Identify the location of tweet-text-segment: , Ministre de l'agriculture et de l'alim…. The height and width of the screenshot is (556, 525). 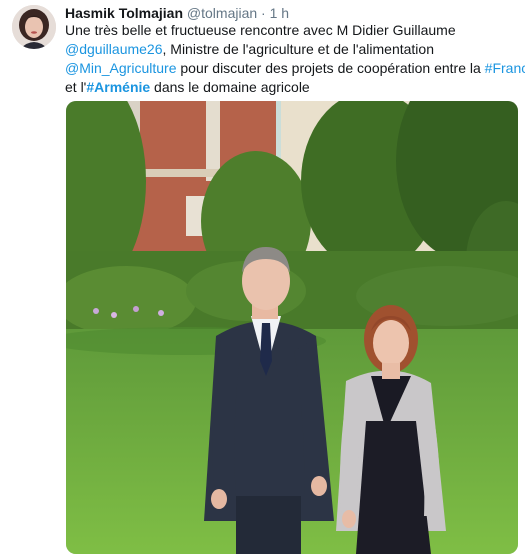
(298, 49).